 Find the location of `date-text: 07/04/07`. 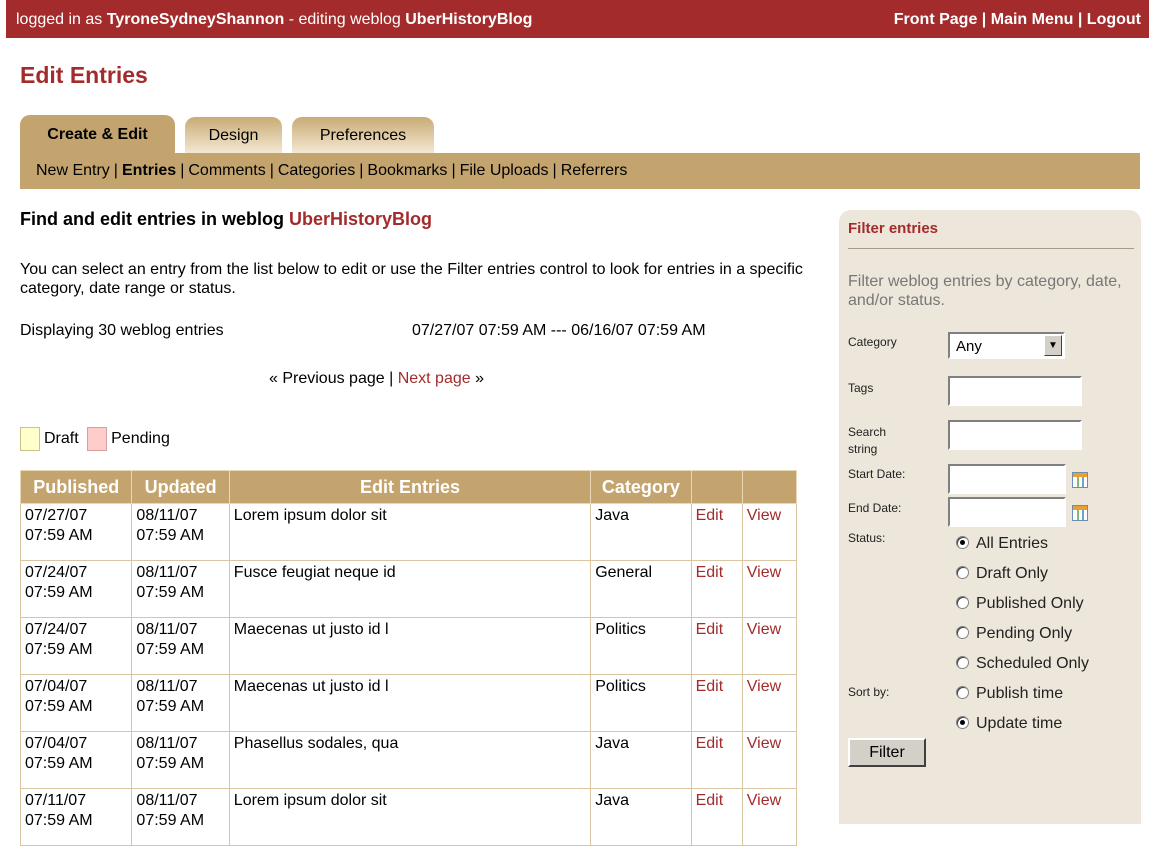

date-text: 07/04/07 is located at coordinates (56, 743).